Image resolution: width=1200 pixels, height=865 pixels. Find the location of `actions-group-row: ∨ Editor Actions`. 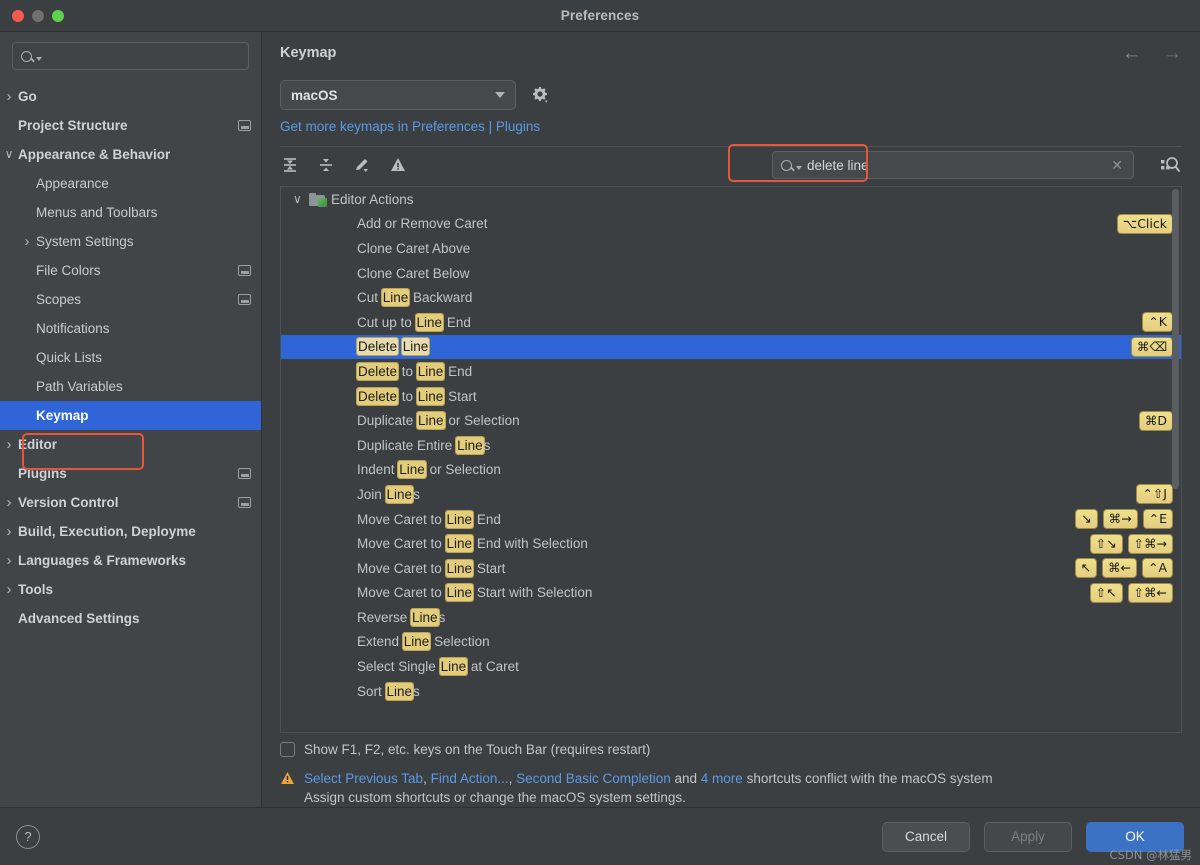

actions-group-row: ∨ Editor Actions is located at coordinates (731, 199).